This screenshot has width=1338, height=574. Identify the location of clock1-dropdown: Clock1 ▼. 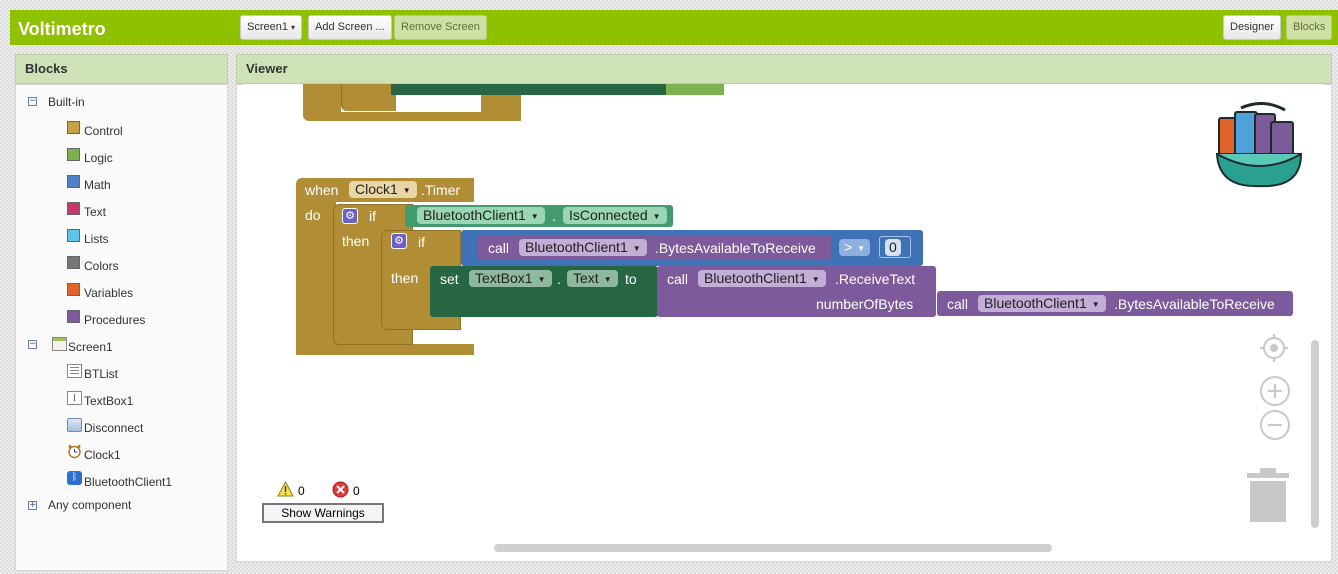
(383, 189).